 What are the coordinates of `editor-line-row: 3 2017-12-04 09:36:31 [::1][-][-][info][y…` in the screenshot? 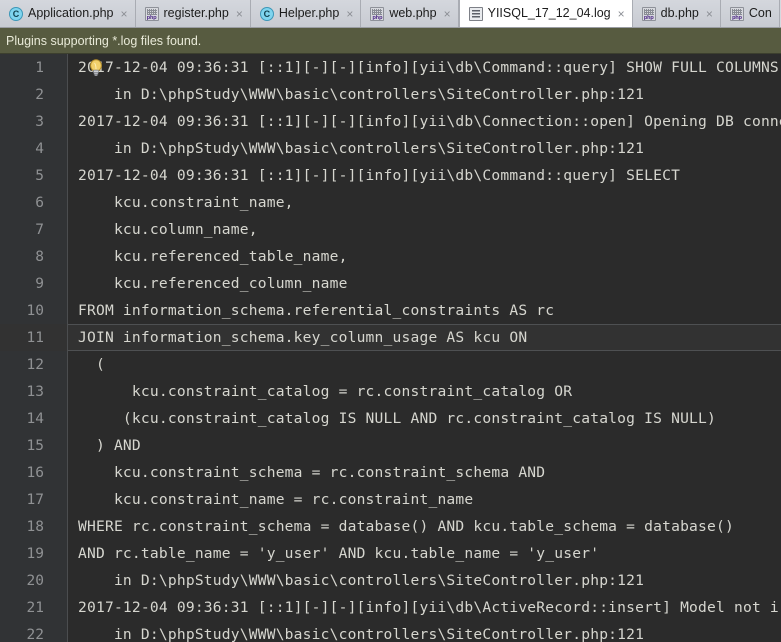 It's located at (390, 121).